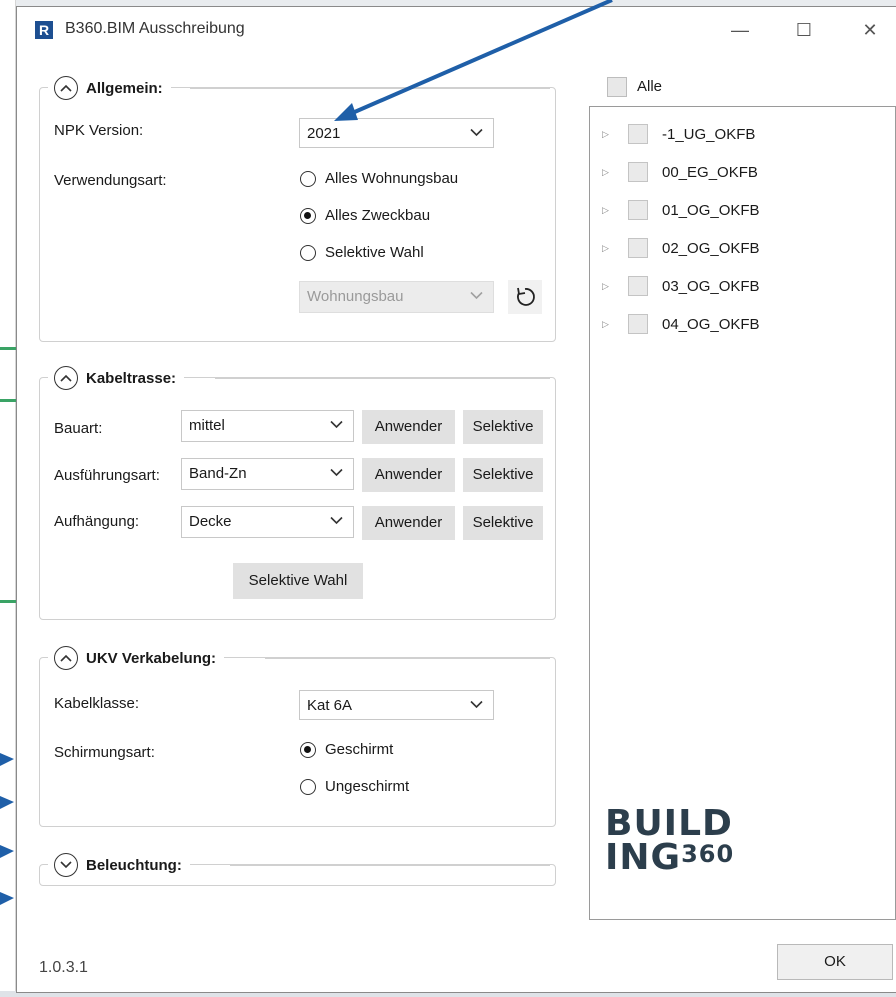 Image resolution: width=896 pixels, height=997 pixels. Describe the element at coordinates (116, 378) in the screenshot. I see `group-kabeltrasse-header: Kabeltrasse:` at that location.